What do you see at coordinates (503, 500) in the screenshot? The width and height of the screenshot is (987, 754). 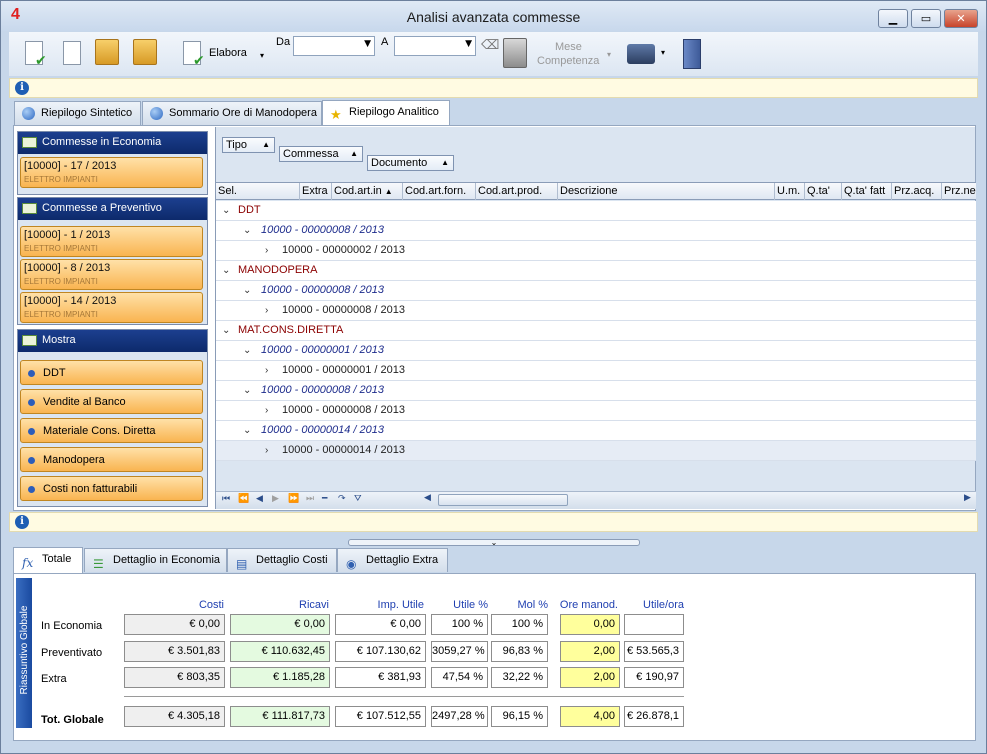 I see `scrollbar-thumb` at bounding box center [503, 500].